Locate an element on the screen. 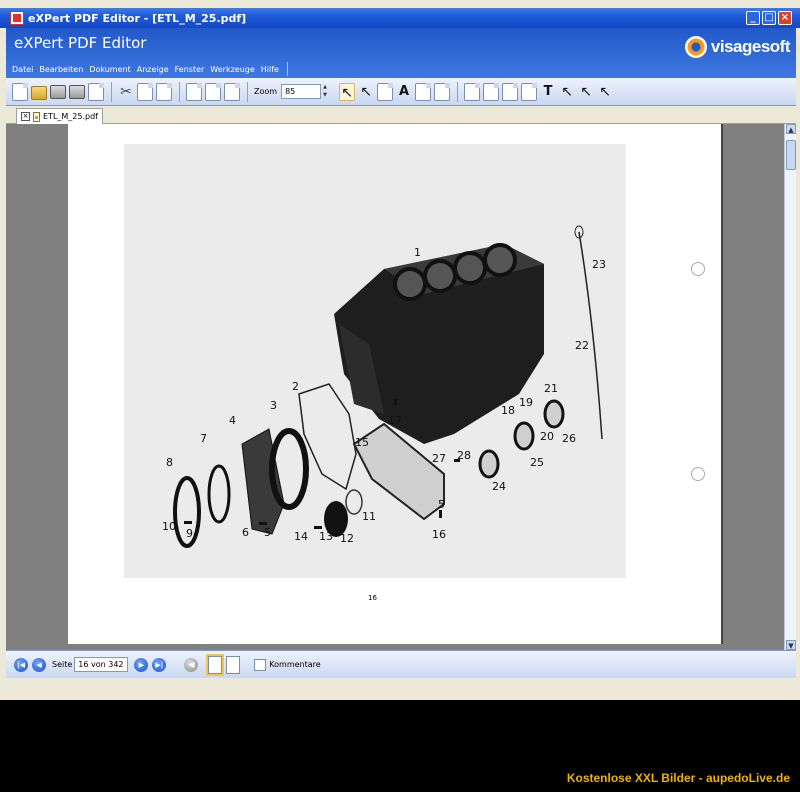 This screenshot has height=792, width=800. vertical-scrollbar: ▲ ▼ is located at coordinates (790, 387).